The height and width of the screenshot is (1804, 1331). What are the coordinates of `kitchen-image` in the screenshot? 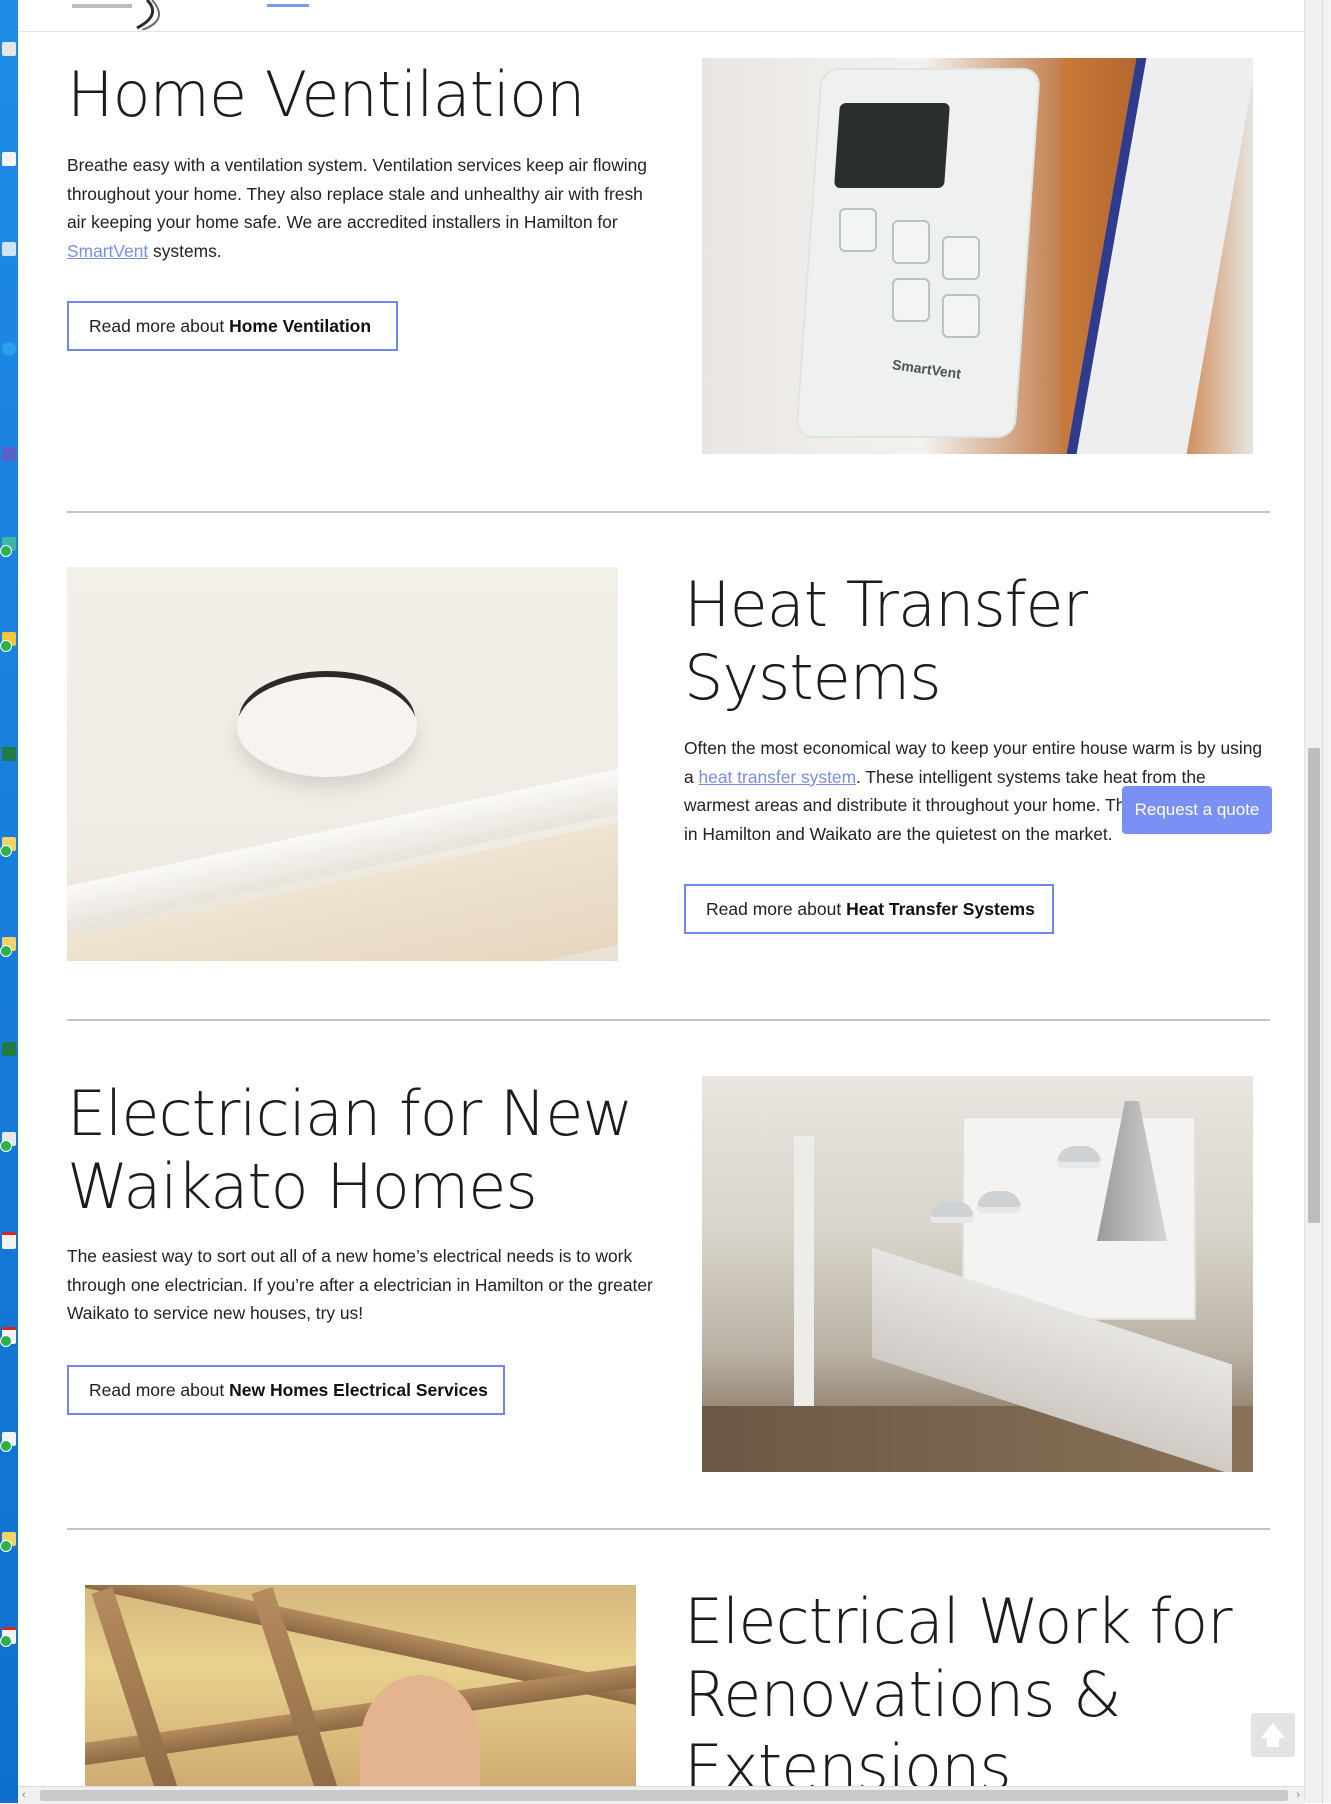 It's located at (977, 1274).